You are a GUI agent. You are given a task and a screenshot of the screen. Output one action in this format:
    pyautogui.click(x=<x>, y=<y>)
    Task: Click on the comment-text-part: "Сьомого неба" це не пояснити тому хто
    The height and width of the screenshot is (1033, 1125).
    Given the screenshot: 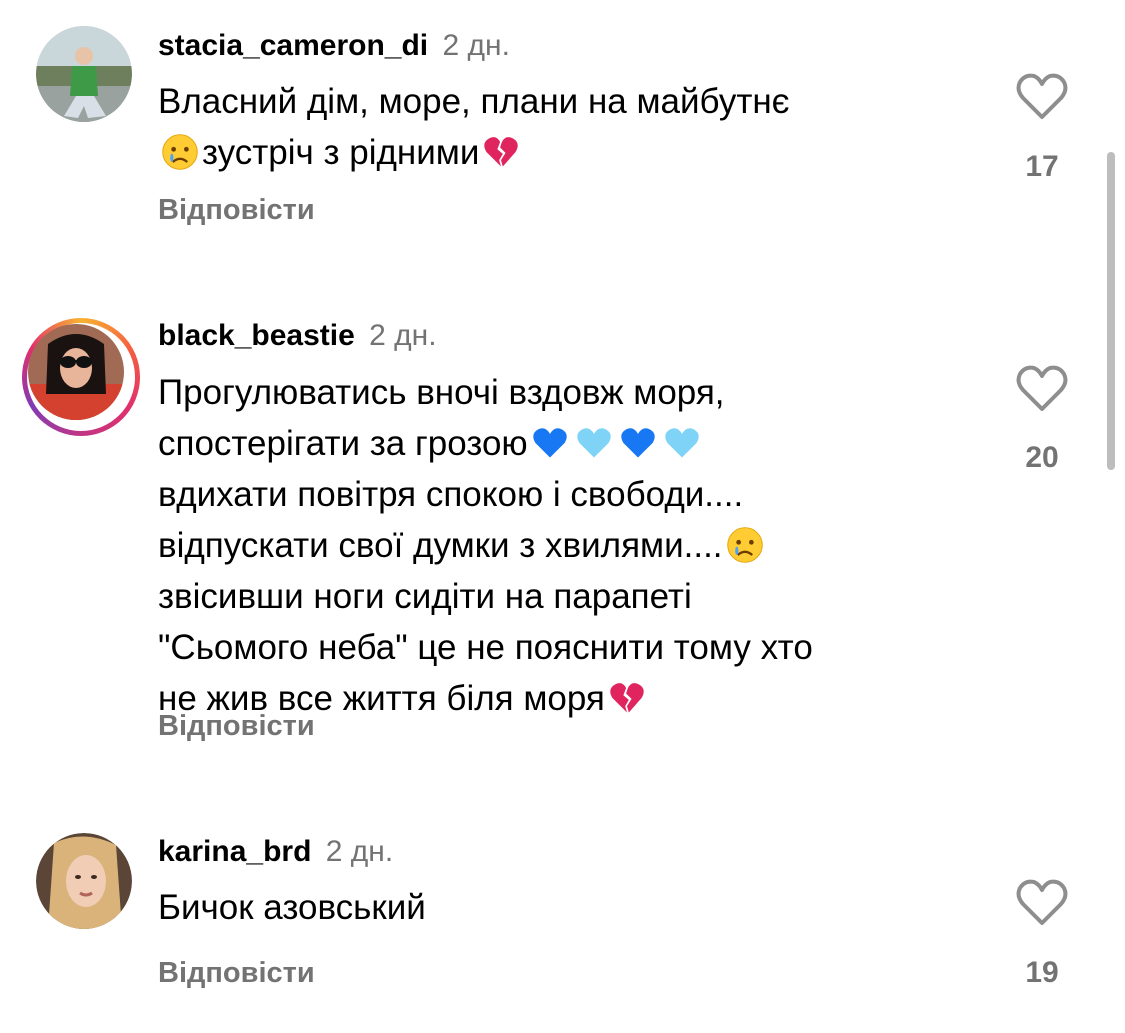 What is the action you would take?
    pyautogui.click(x=485, y=647)
    